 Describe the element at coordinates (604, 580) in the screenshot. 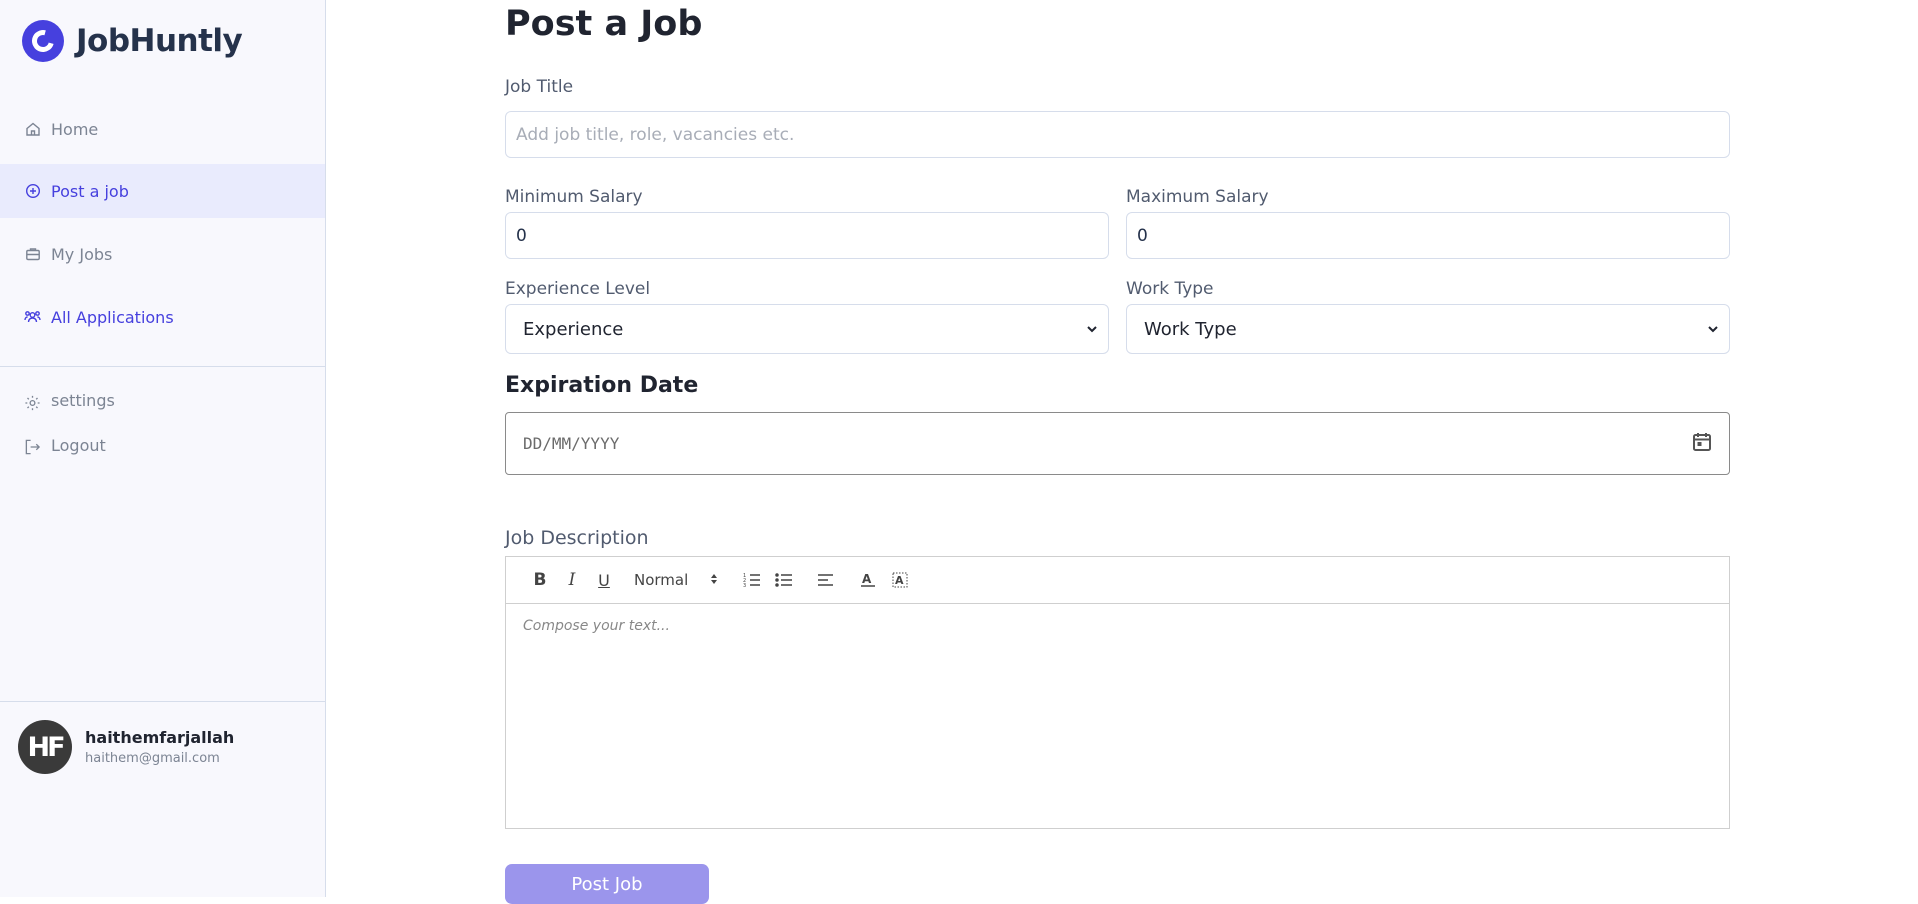

I see `underline-button: U` at that location.